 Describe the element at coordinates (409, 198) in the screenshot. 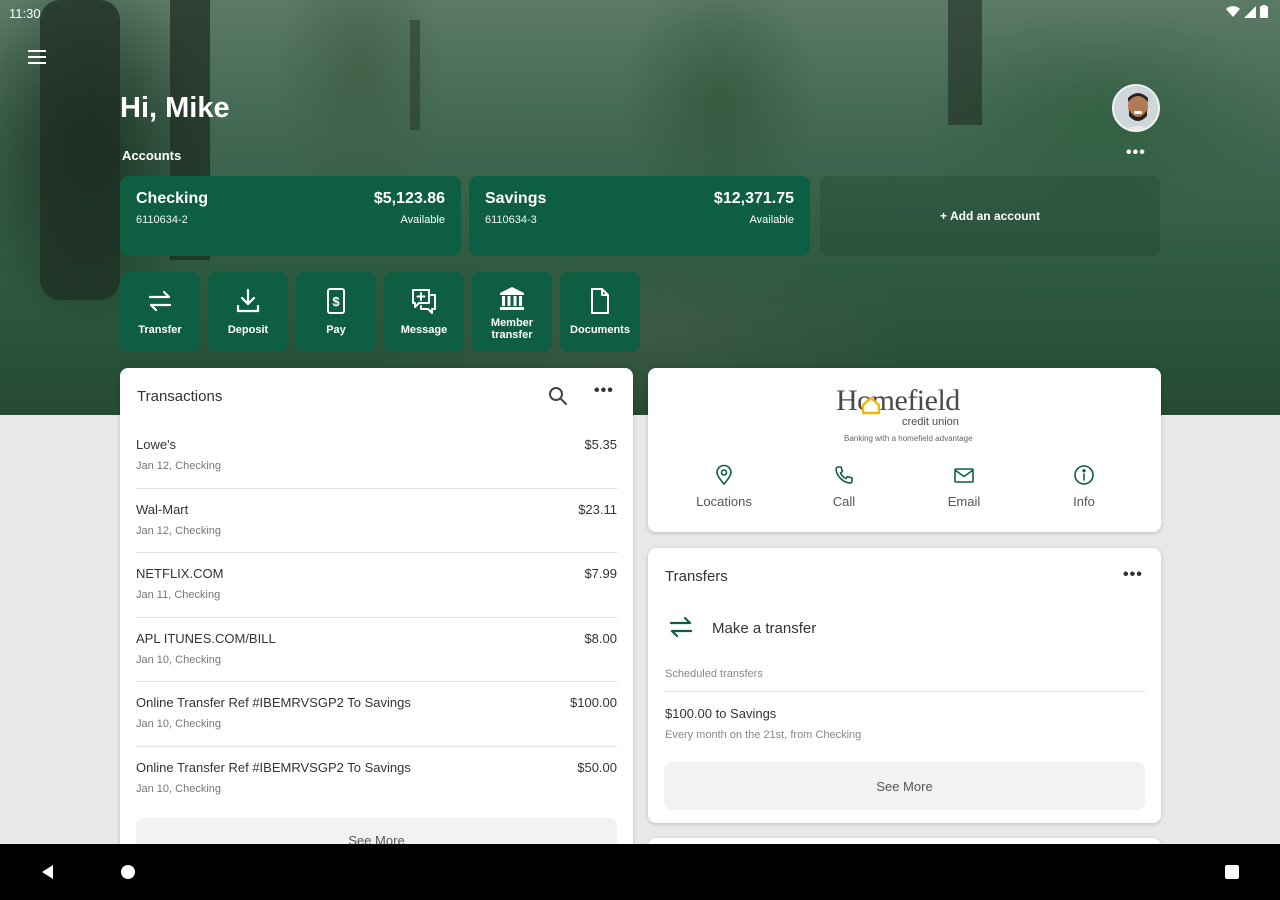

I see `account-balance: $5,123.86` at that location.